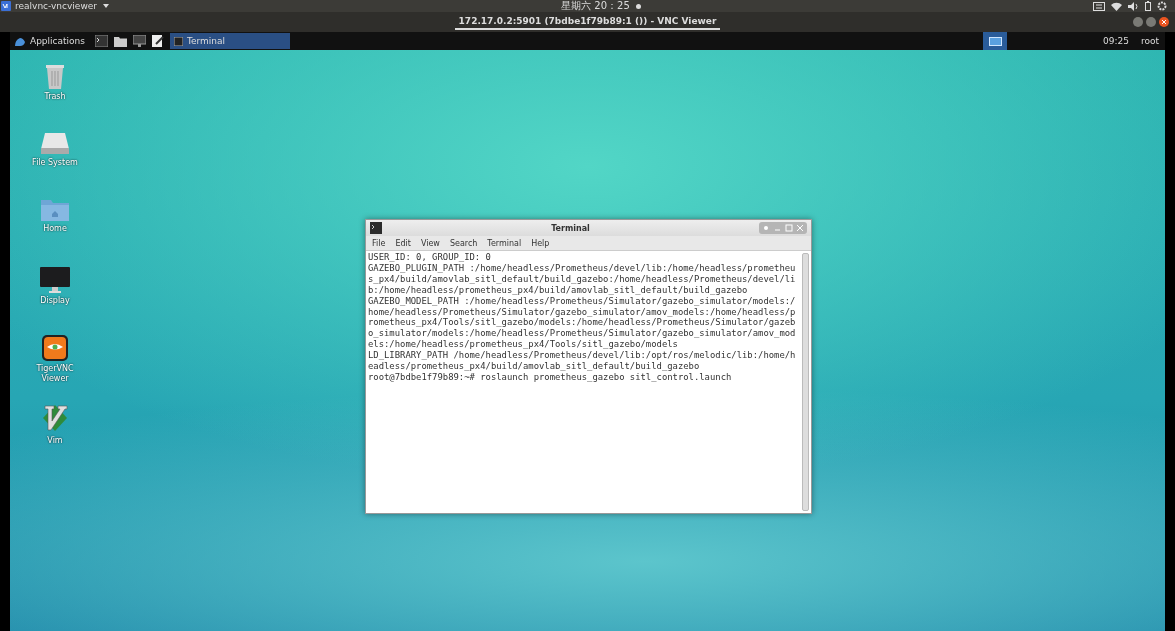 The height and width of the screenshot is (631, 1175). What do you see at coordinates (805, 382) in the screenshot?
I see `scrollbar` at bounding box center [805, 382].